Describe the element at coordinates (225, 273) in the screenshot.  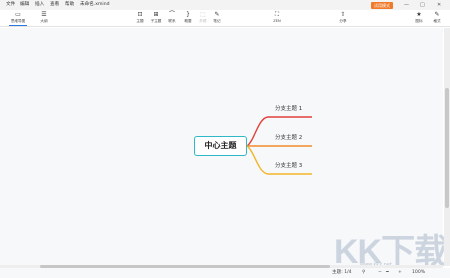
I see `status-bar: 主题: 1/4 ⚲ − ━ + 100%` at that location.